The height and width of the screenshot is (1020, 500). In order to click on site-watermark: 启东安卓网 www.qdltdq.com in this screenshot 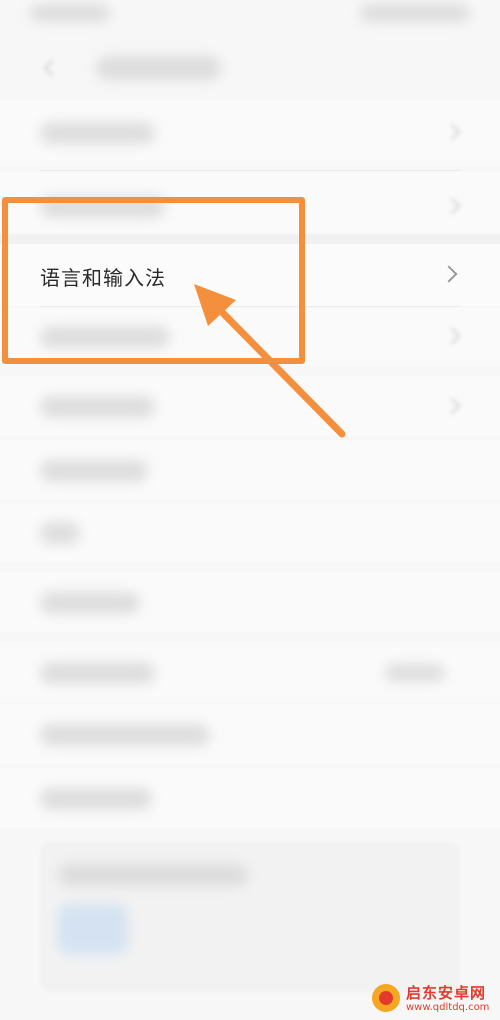, I will do `click(433, 999)`.